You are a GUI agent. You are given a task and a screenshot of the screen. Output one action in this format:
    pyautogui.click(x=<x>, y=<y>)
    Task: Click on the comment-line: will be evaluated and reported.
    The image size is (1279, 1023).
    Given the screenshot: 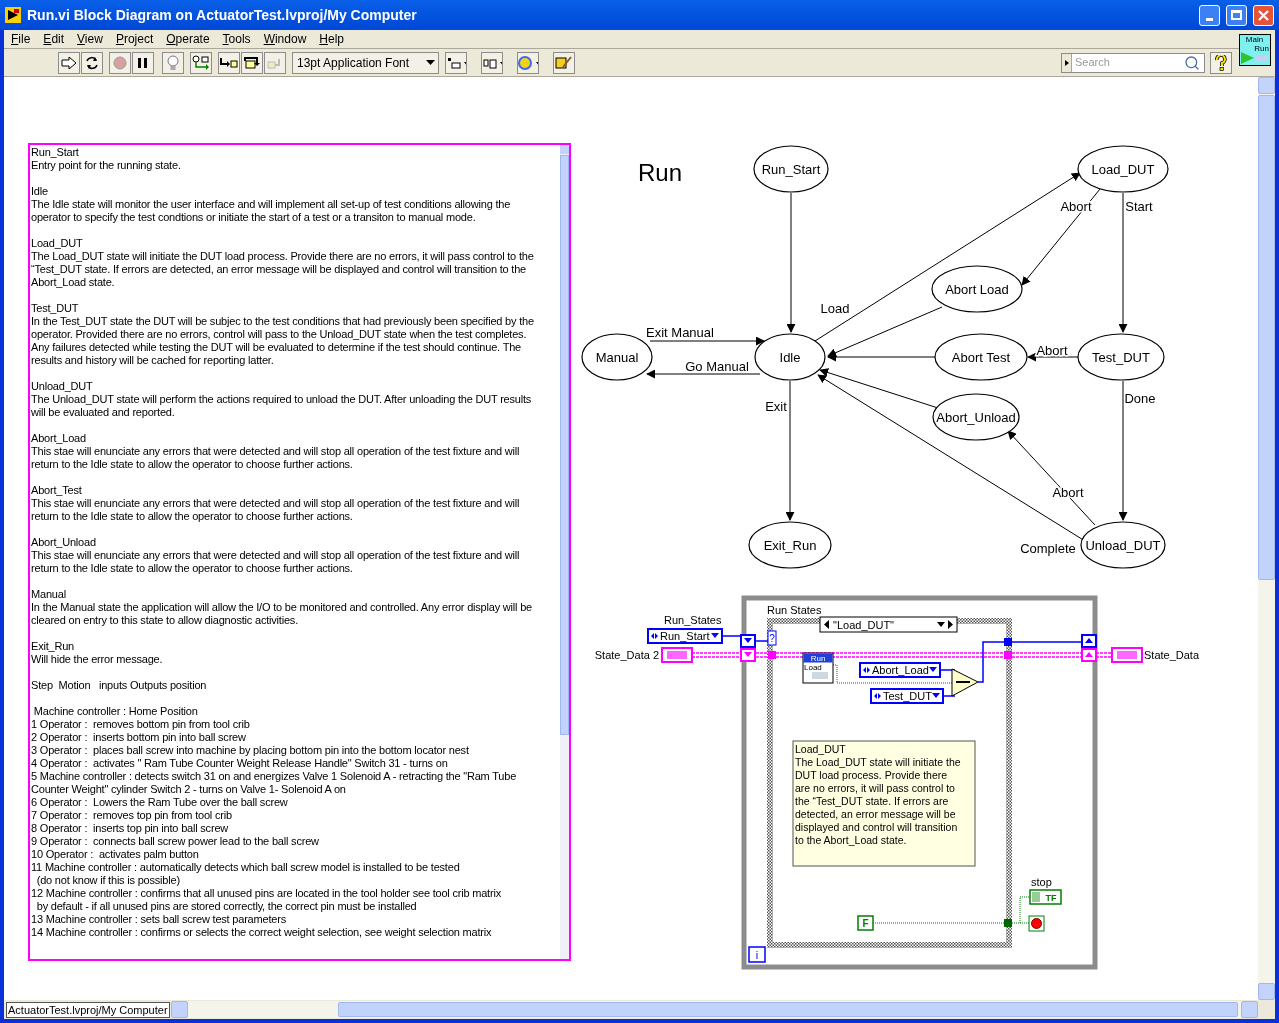 What is the action you would take?
    pyautogui.click(x=103, y=412)
    